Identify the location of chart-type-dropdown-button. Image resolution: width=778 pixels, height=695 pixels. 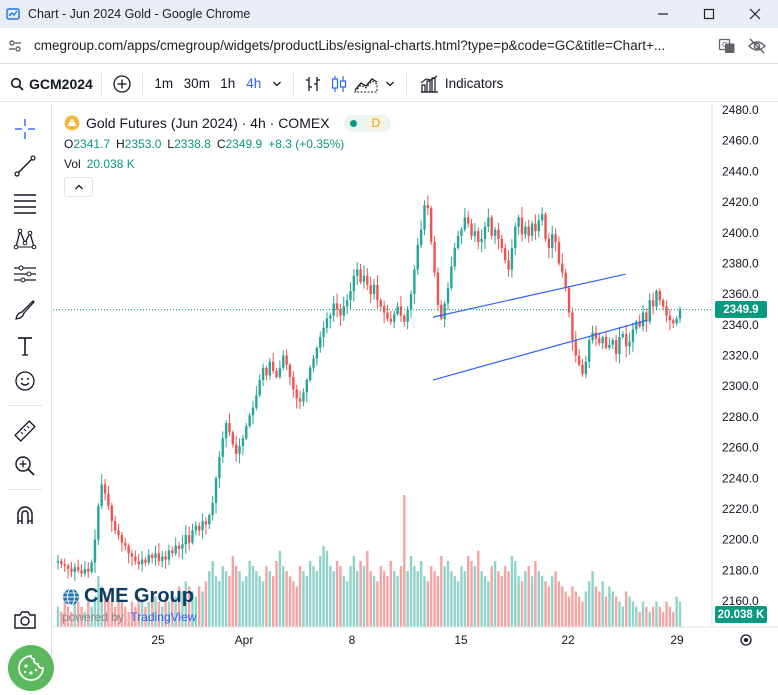
(390, 84).